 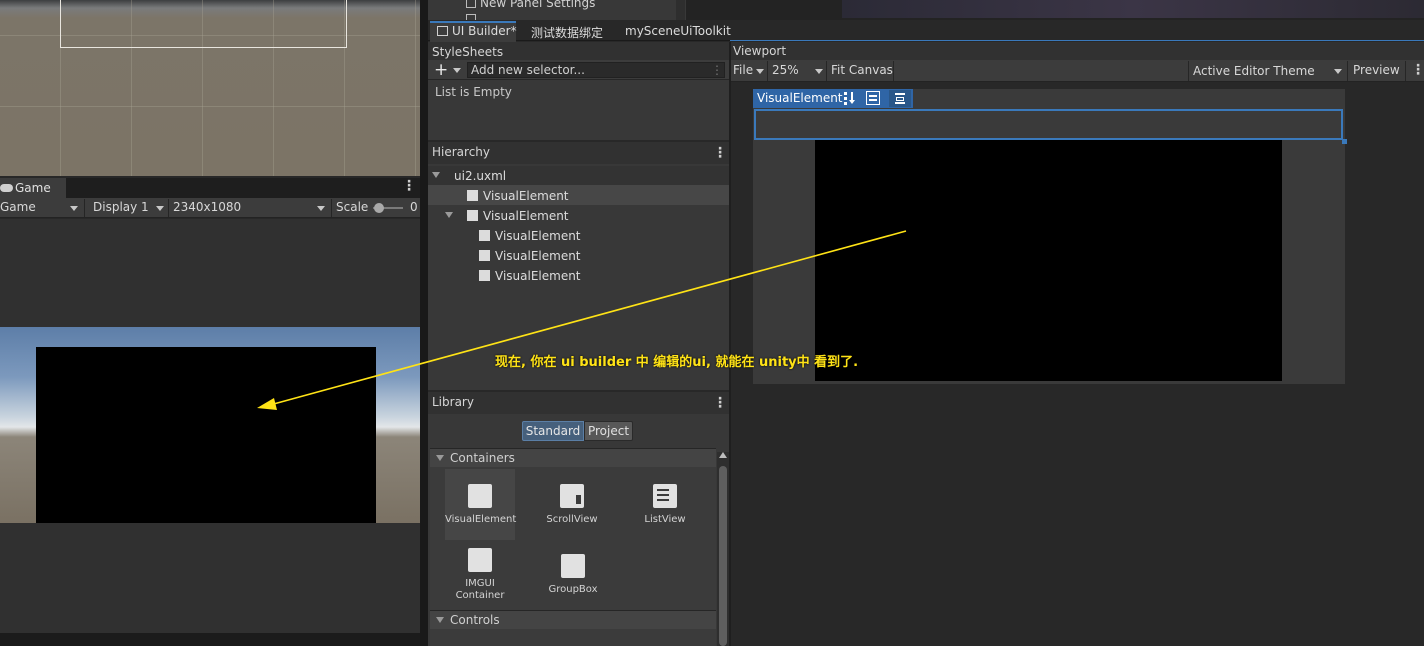 I want to click on library-item-groupbox: GroupBox, so click(x=573, y=571).